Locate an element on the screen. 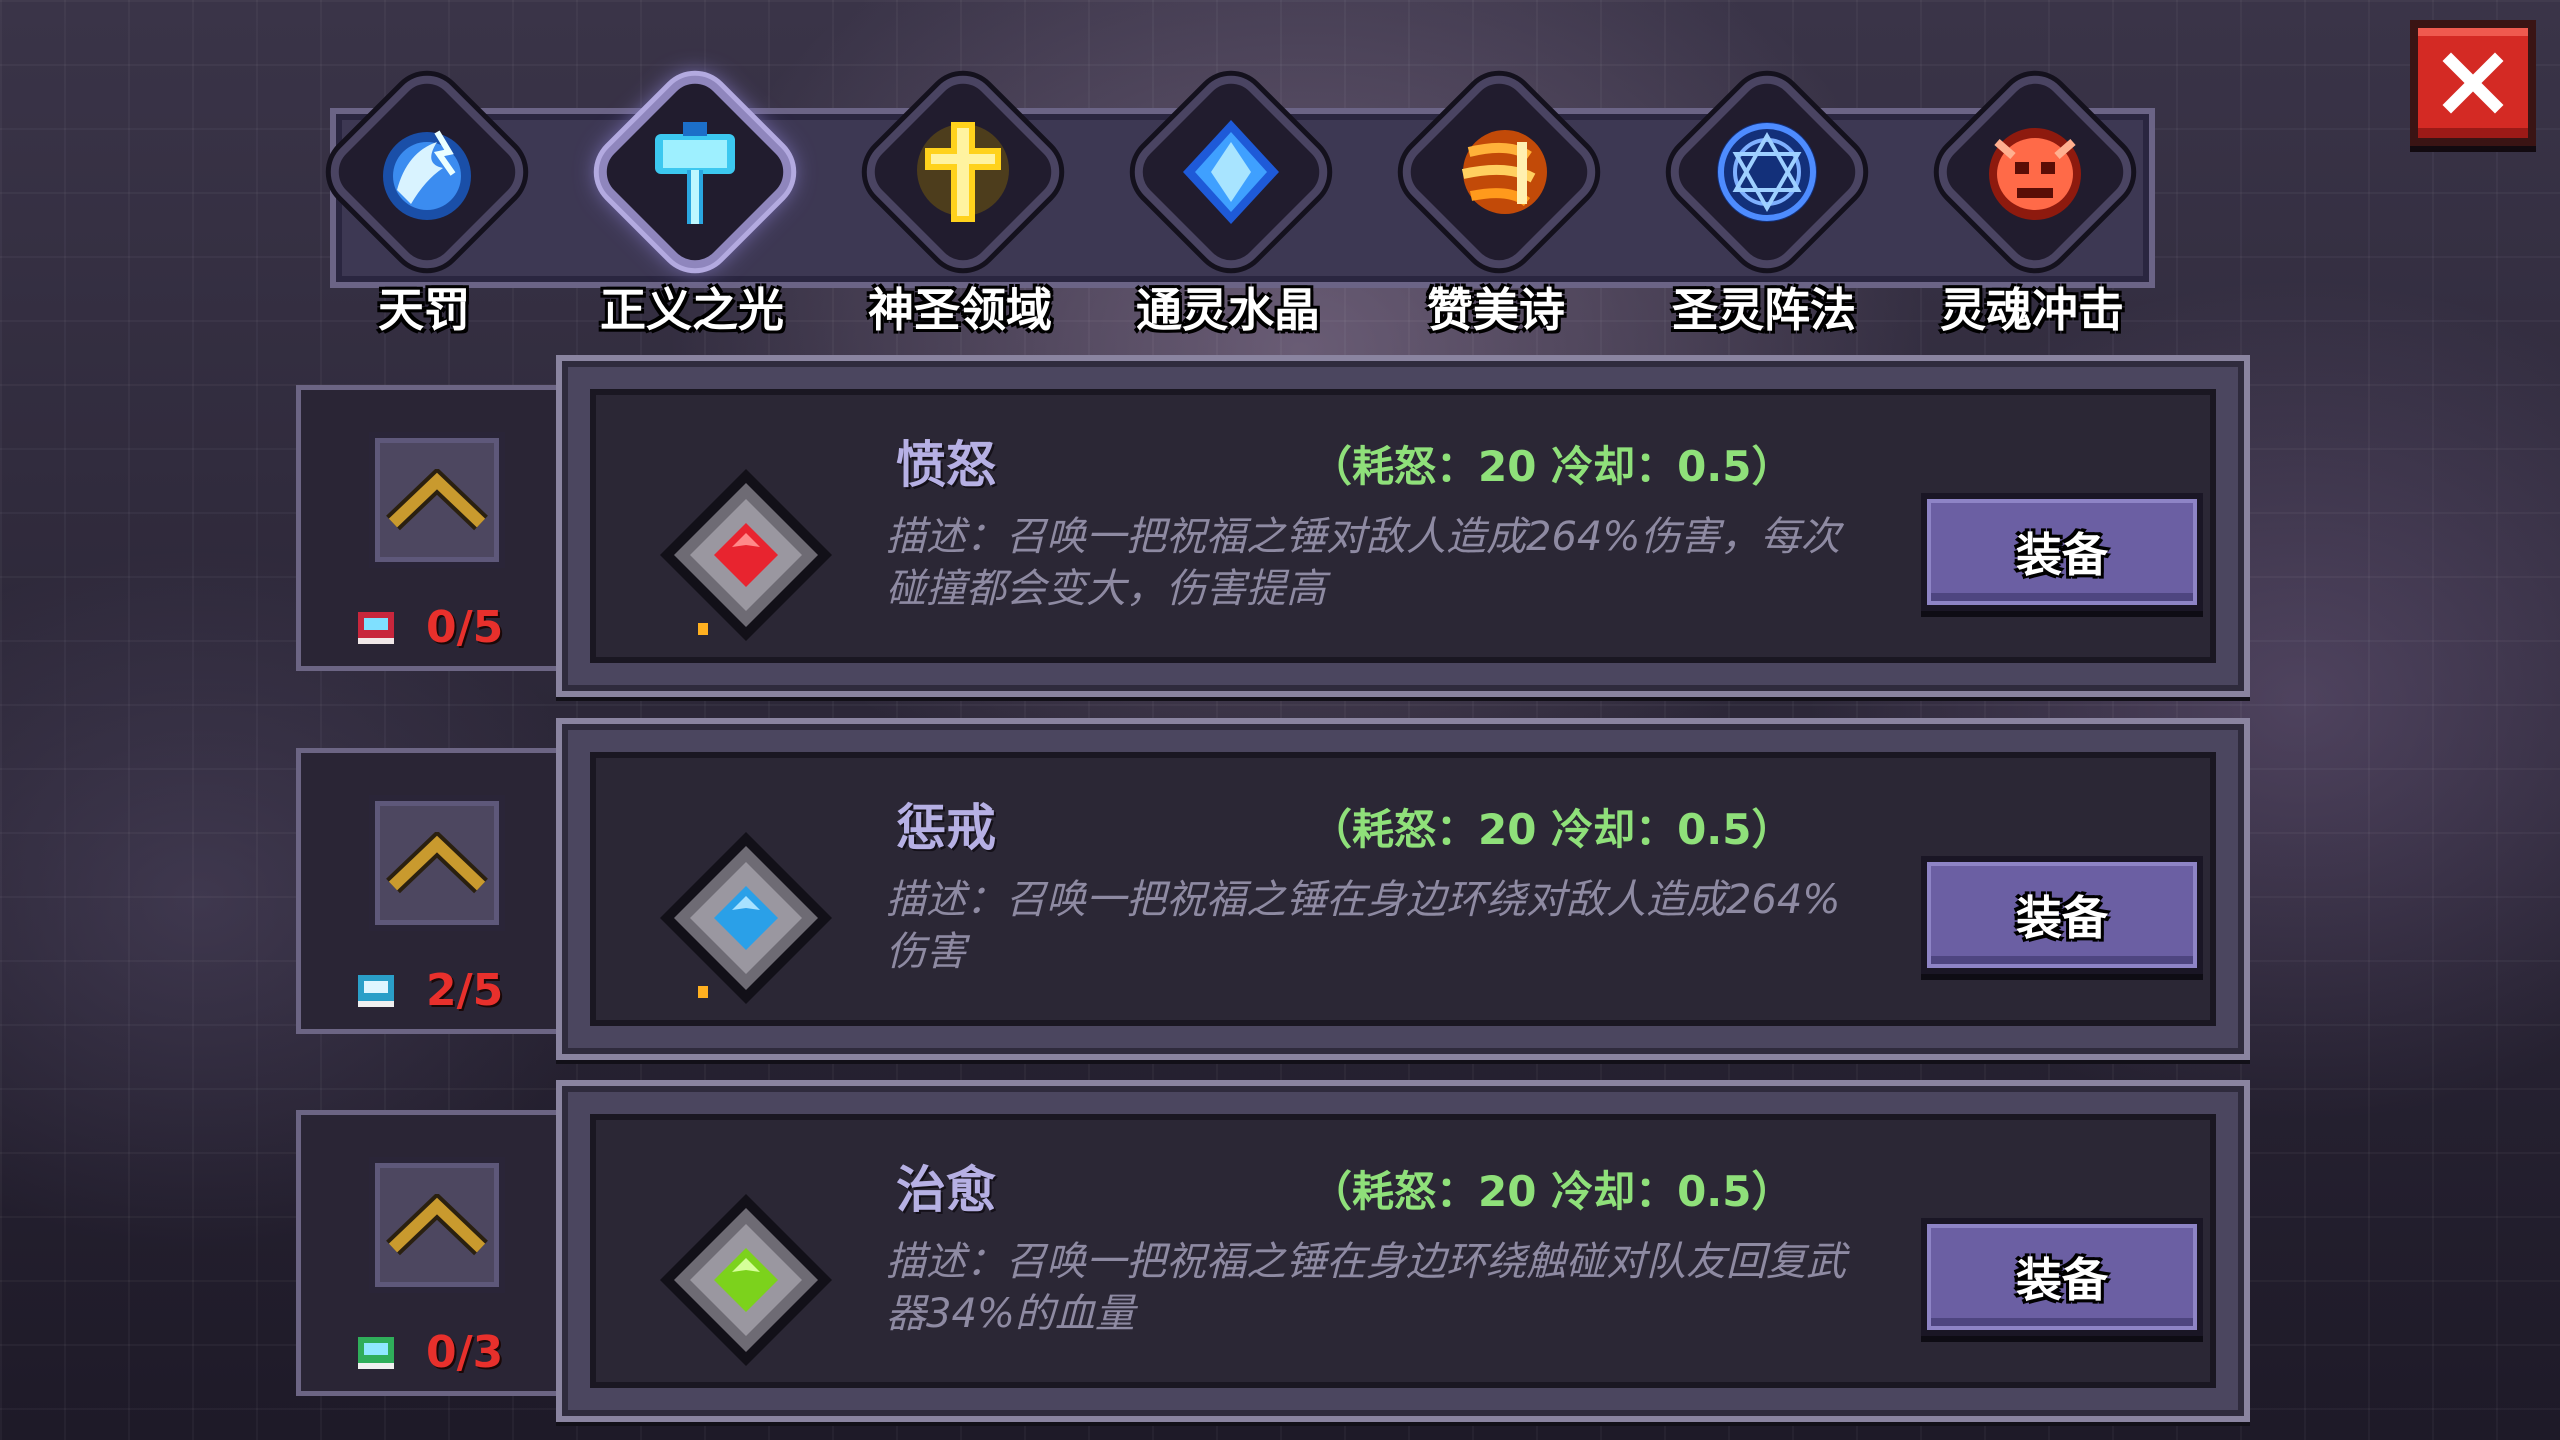  tab-zhengyi: 正义之光 is located at coordinates (692, 199).